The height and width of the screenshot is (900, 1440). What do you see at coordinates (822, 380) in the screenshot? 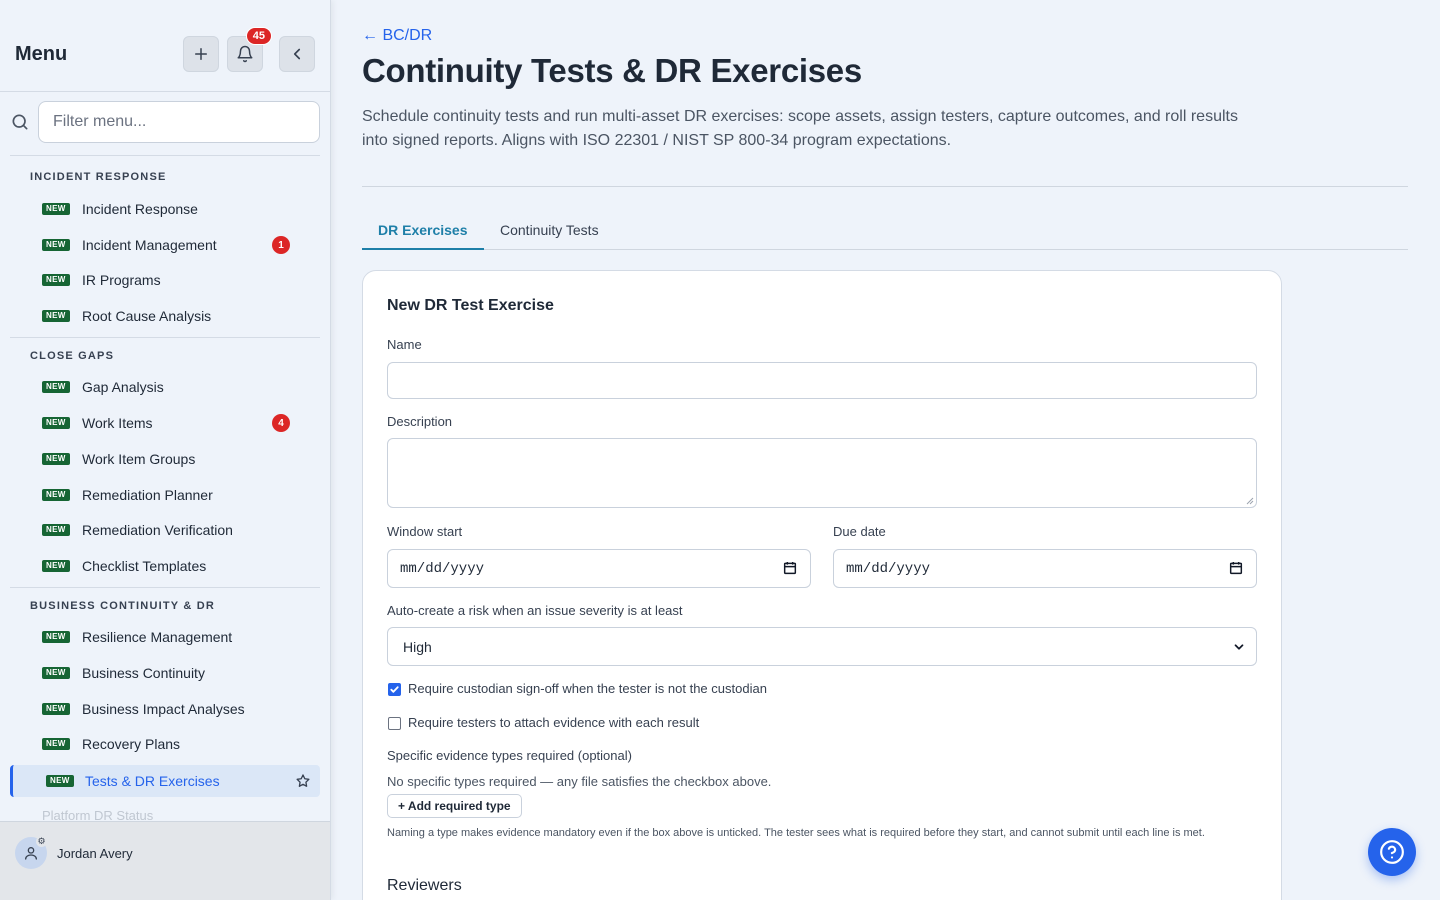
I see `name-input` at bounding box center [822, 380].